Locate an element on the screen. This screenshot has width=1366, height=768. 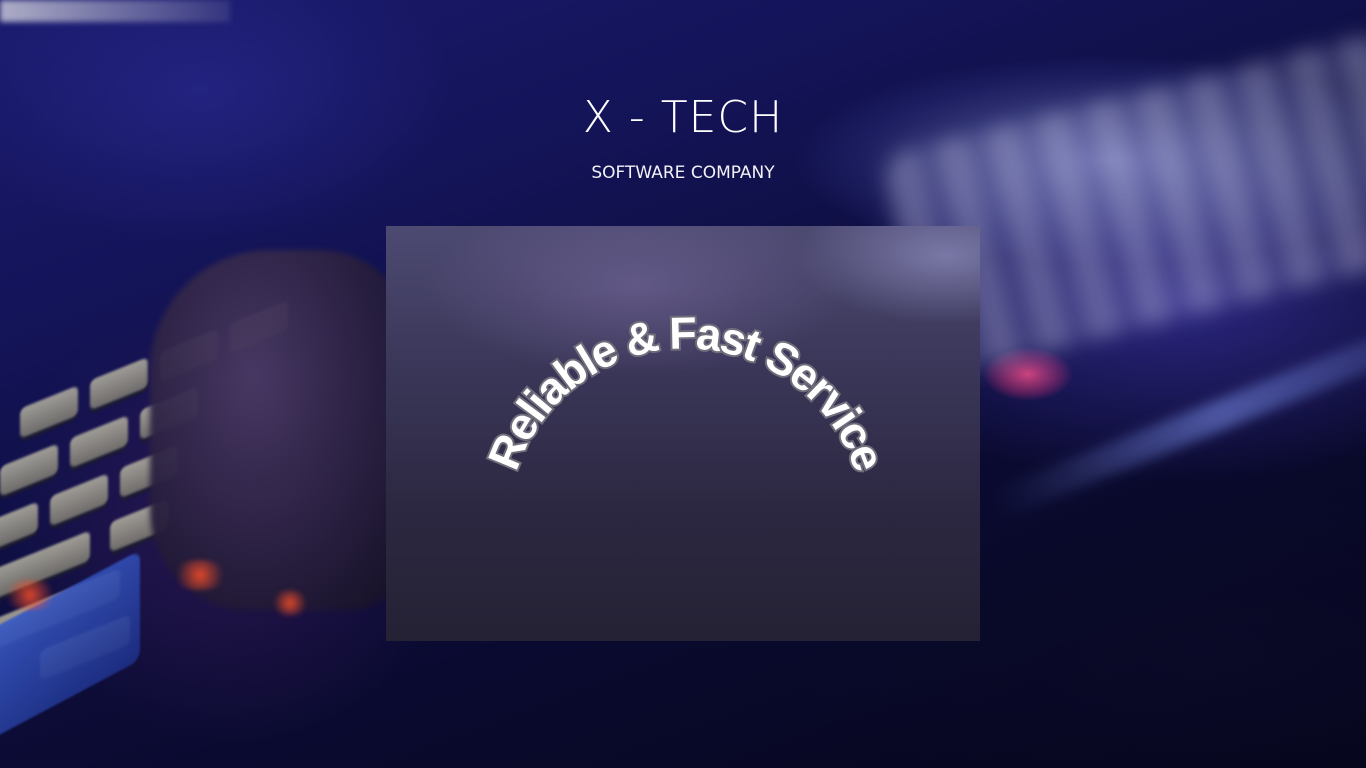
tagline-textpath: Reliable & Fast Service is located at coordinates (687, 392).